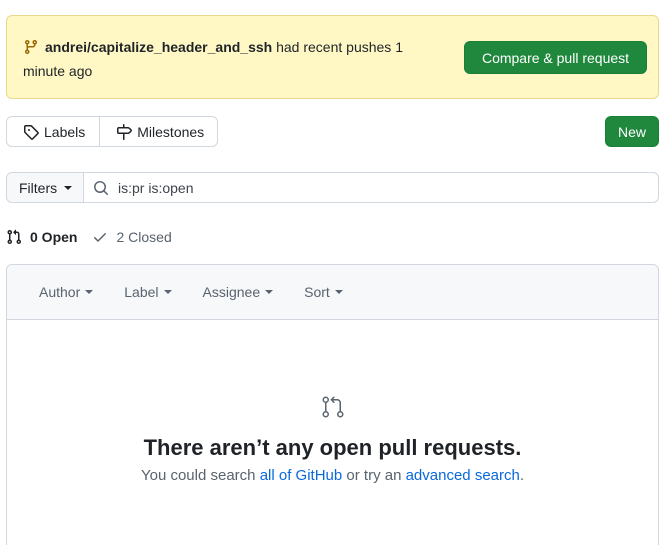  I want to click on tag-icon, so click(31, 132).